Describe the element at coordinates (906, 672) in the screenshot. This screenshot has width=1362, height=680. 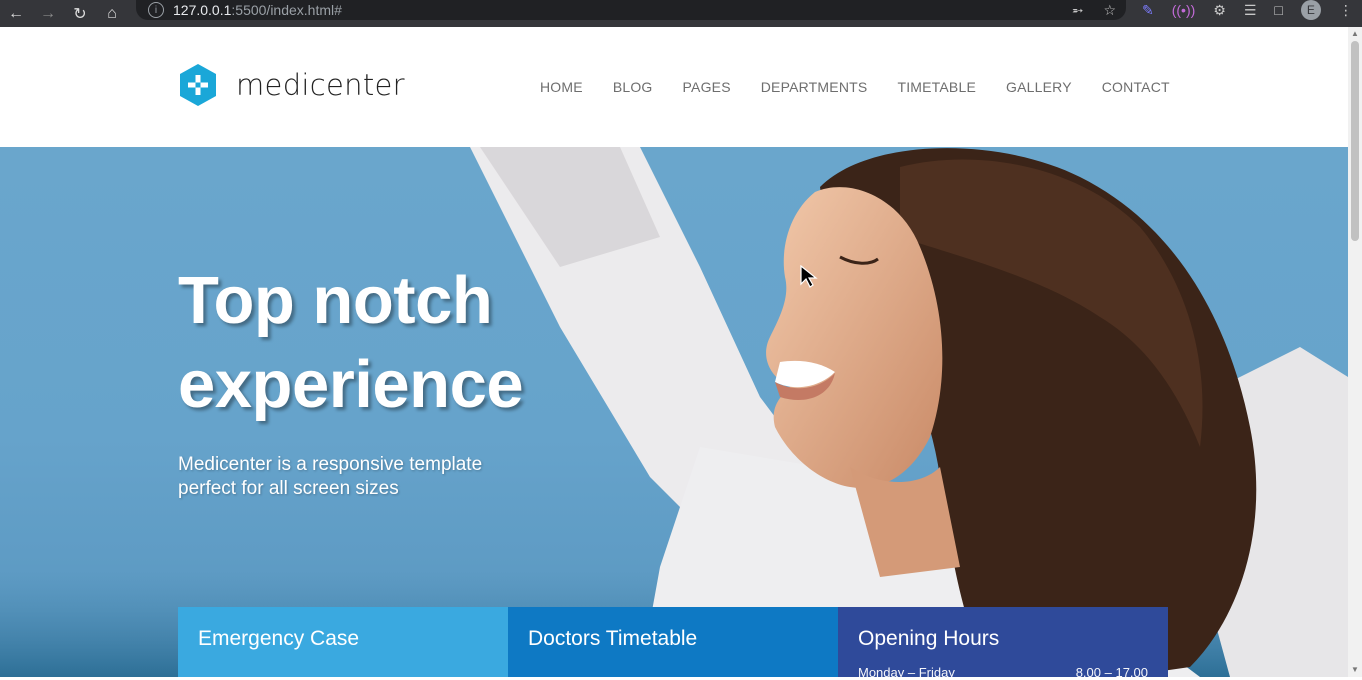
I see `hours-day: Monday – Friday` at that location.